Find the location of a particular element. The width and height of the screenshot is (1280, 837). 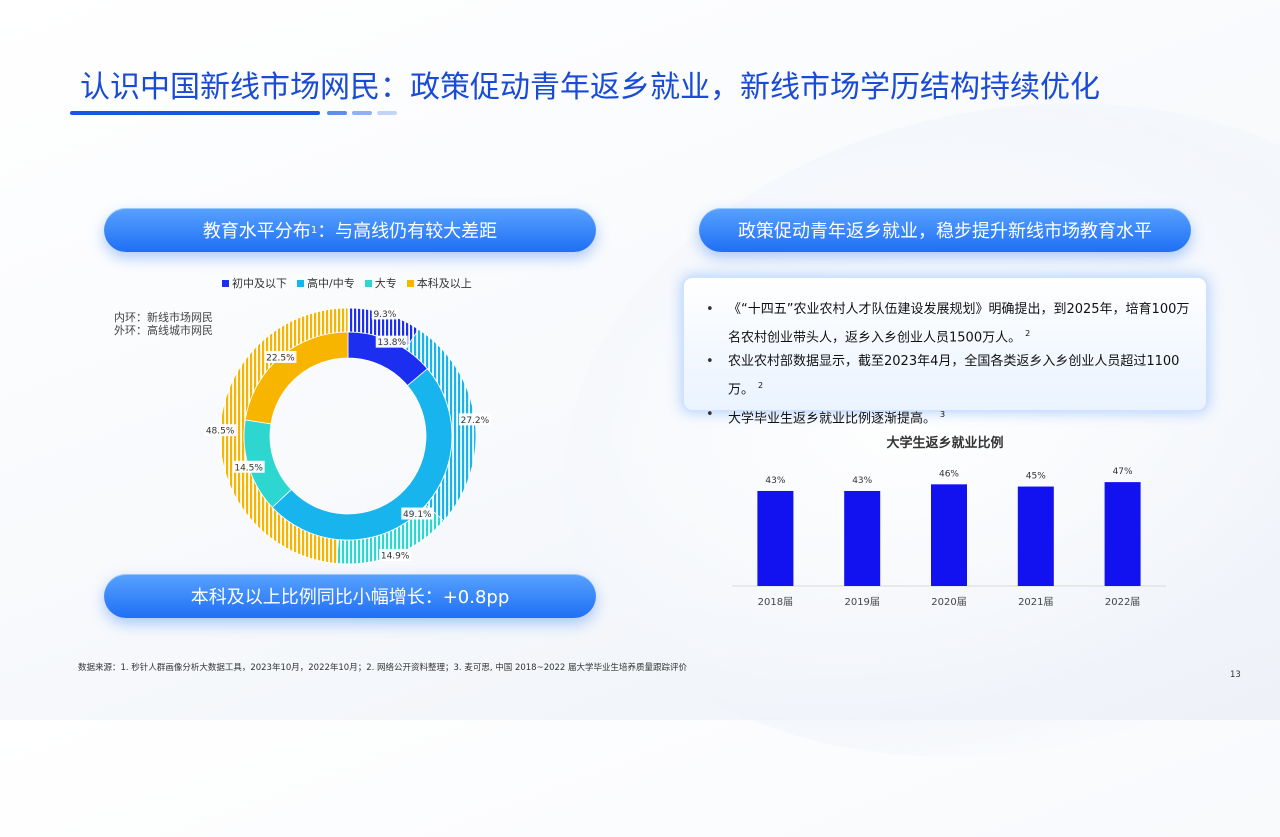

donut-chart: 13.8% 49.1% 14.5% 22.5% 9.3% 27.2% 14.9% 48.5% is located at coordinates (347, 436).